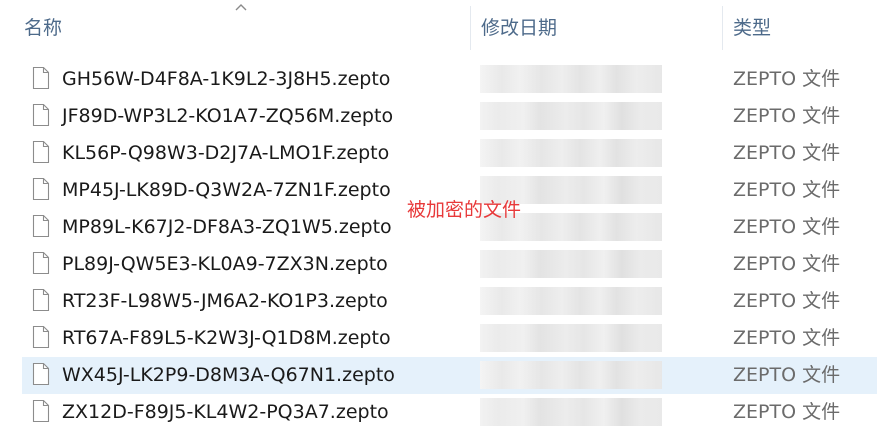 This screenshot has height=435, width=877. What do you see at coordinates (226, 79) in the screenshot?
I see `file-name: GH56W-D4F8A-1K9L2-3J8H5.zepto` at bounding box center [226, 79].